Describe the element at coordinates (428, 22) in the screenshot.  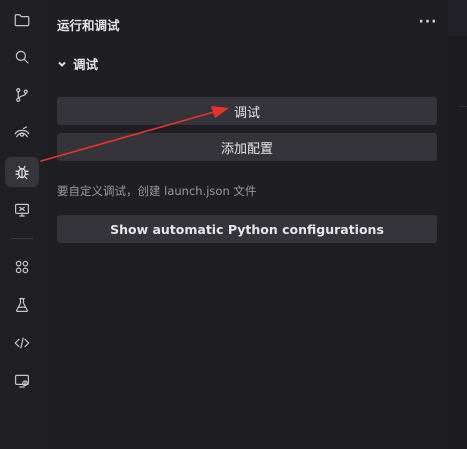
I see `more-actions-button: ···` at that location.